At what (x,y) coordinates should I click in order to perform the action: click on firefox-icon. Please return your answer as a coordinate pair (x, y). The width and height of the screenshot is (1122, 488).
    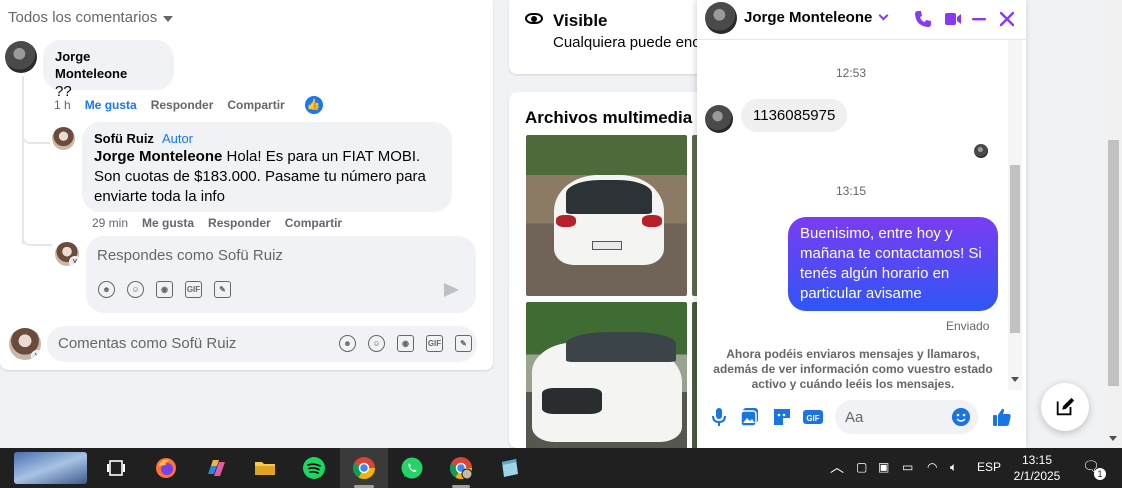
    Looking at the image, I should click on (166, 468).